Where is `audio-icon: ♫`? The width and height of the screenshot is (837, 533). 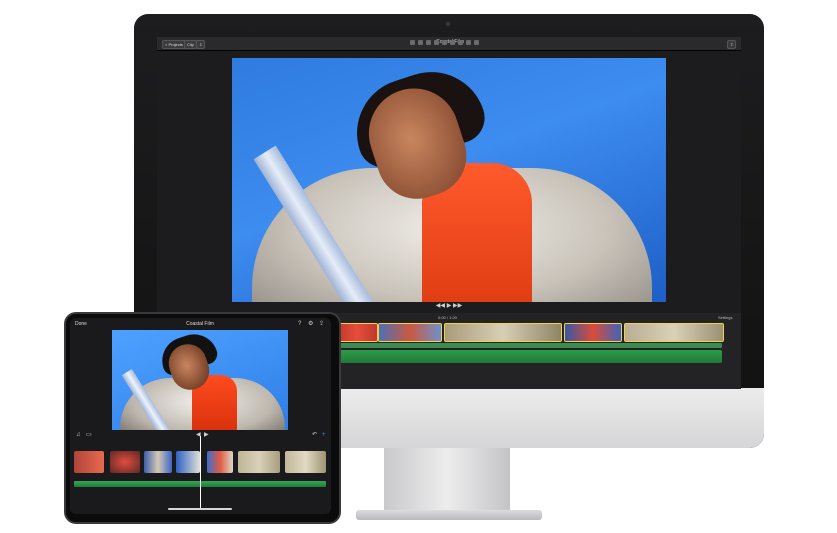
audio-icon: ♫ is located at coordinates (78, 435).